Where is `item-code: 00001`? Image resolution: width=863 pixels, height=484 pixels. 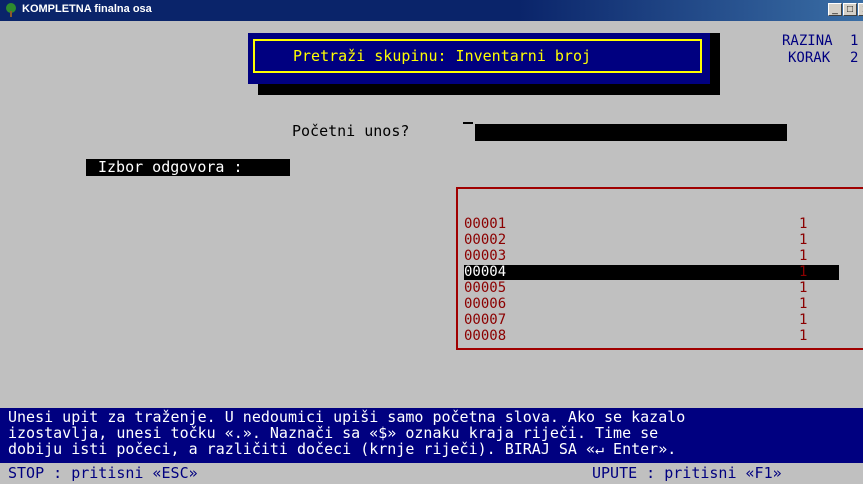 item-code: 00001 is located at coordinates (485, 224).